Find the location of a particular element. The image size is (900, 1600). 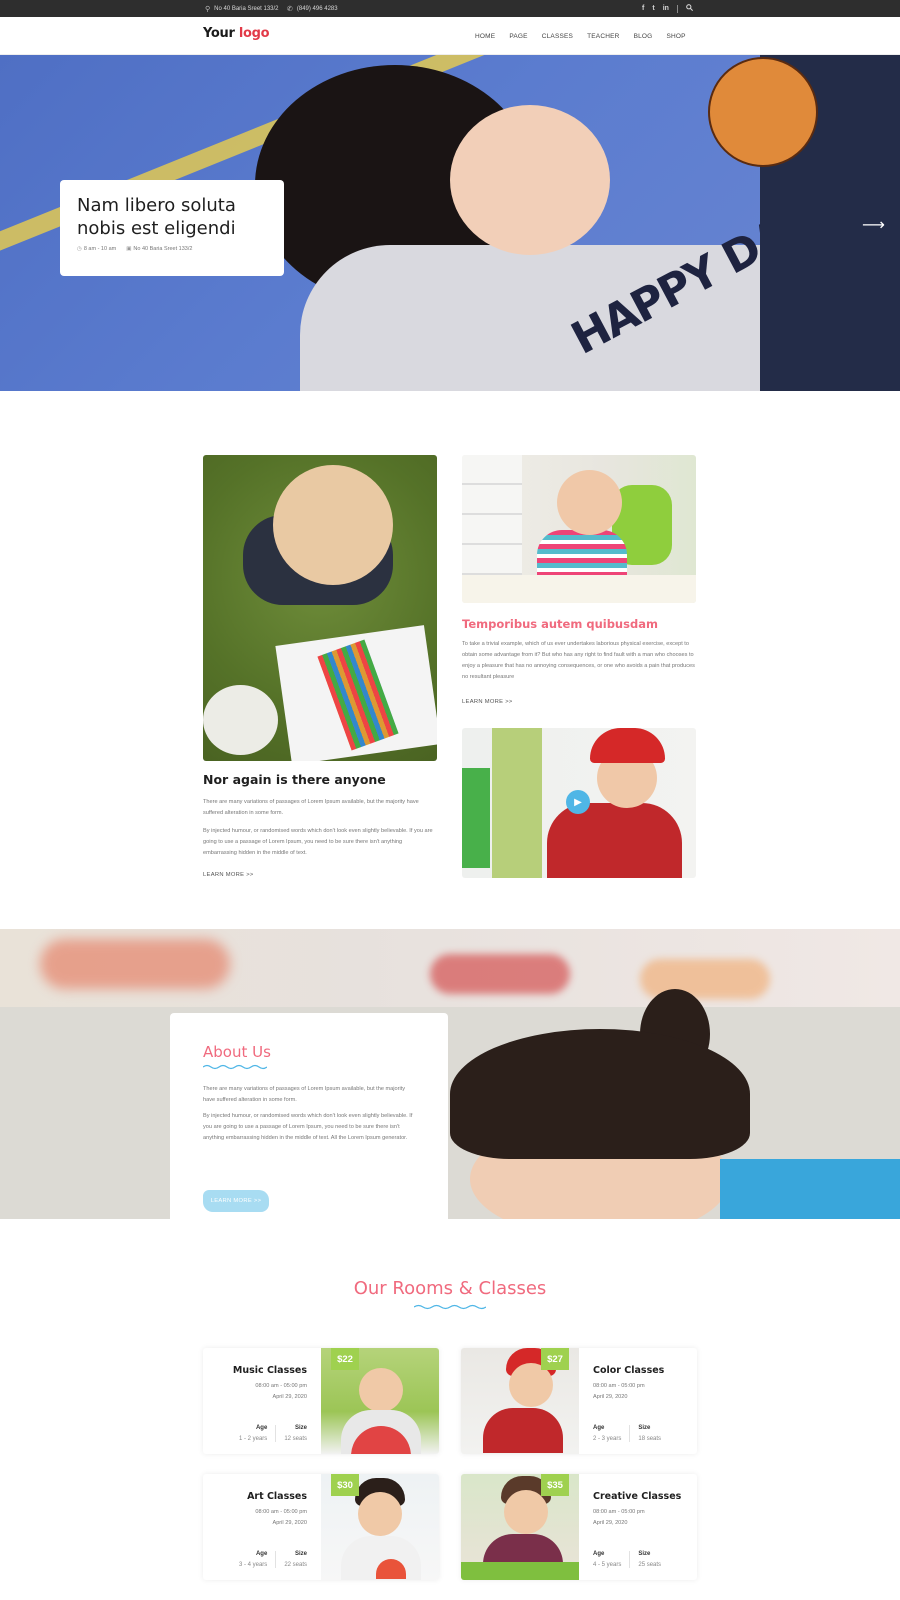

phone-info: ✆ (849) 496 4283 is located at coordinates (312, 8).